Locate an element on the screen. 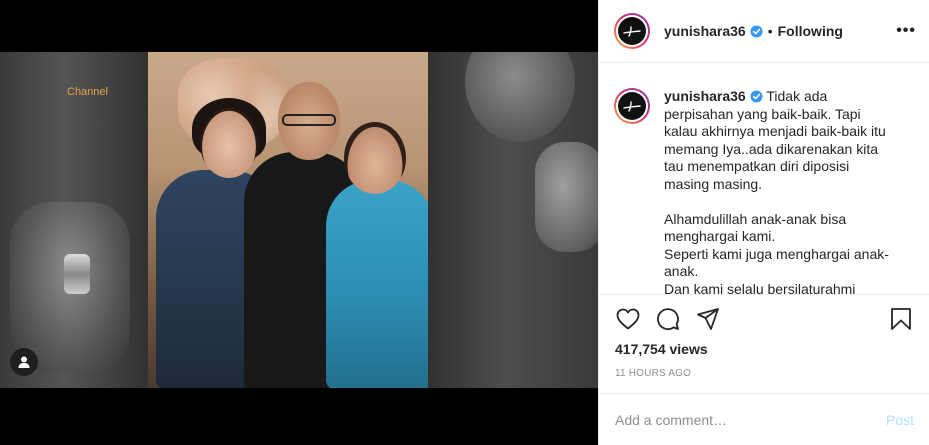 Image resolution: width=929 pixels, height=445 pixels. background-face is located at coordinates (520, 97).